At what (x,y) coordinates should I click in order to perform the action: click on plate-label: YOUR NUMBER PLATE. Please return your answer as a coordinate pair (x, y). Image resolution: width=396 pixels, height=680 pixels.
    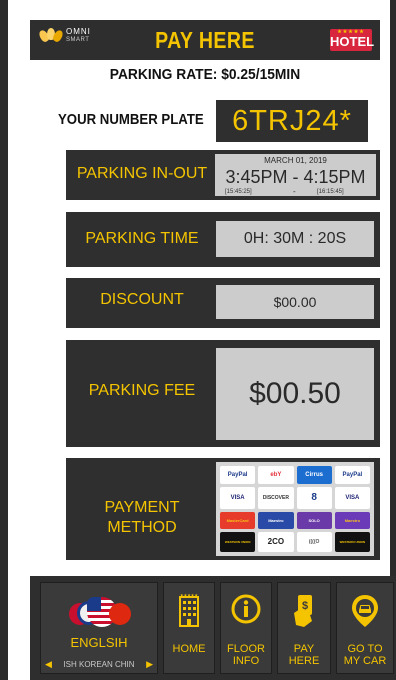
    Looking at the image, I should click on (131, 119).